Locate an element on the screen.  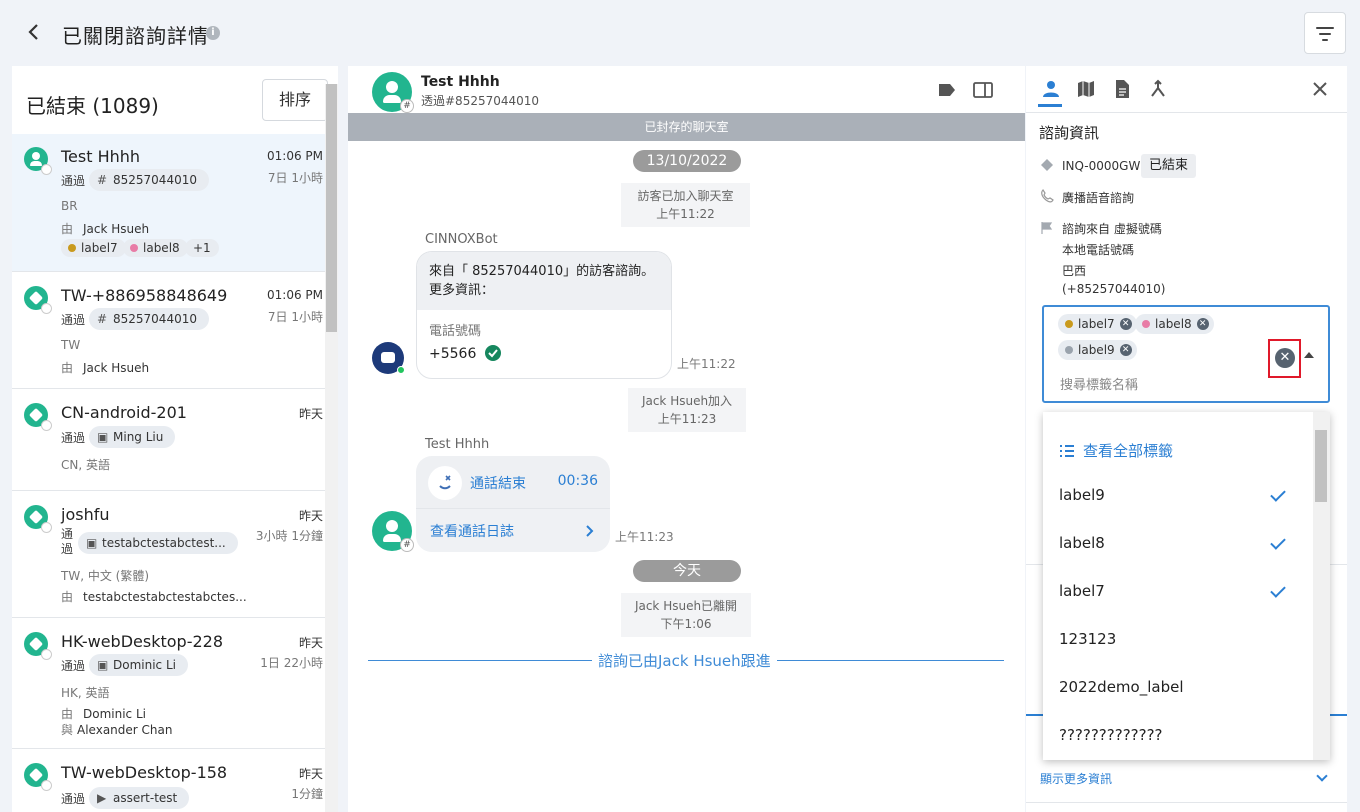
selected-tag-chip: label9 ✕ is located at coordinates (1097, 350).